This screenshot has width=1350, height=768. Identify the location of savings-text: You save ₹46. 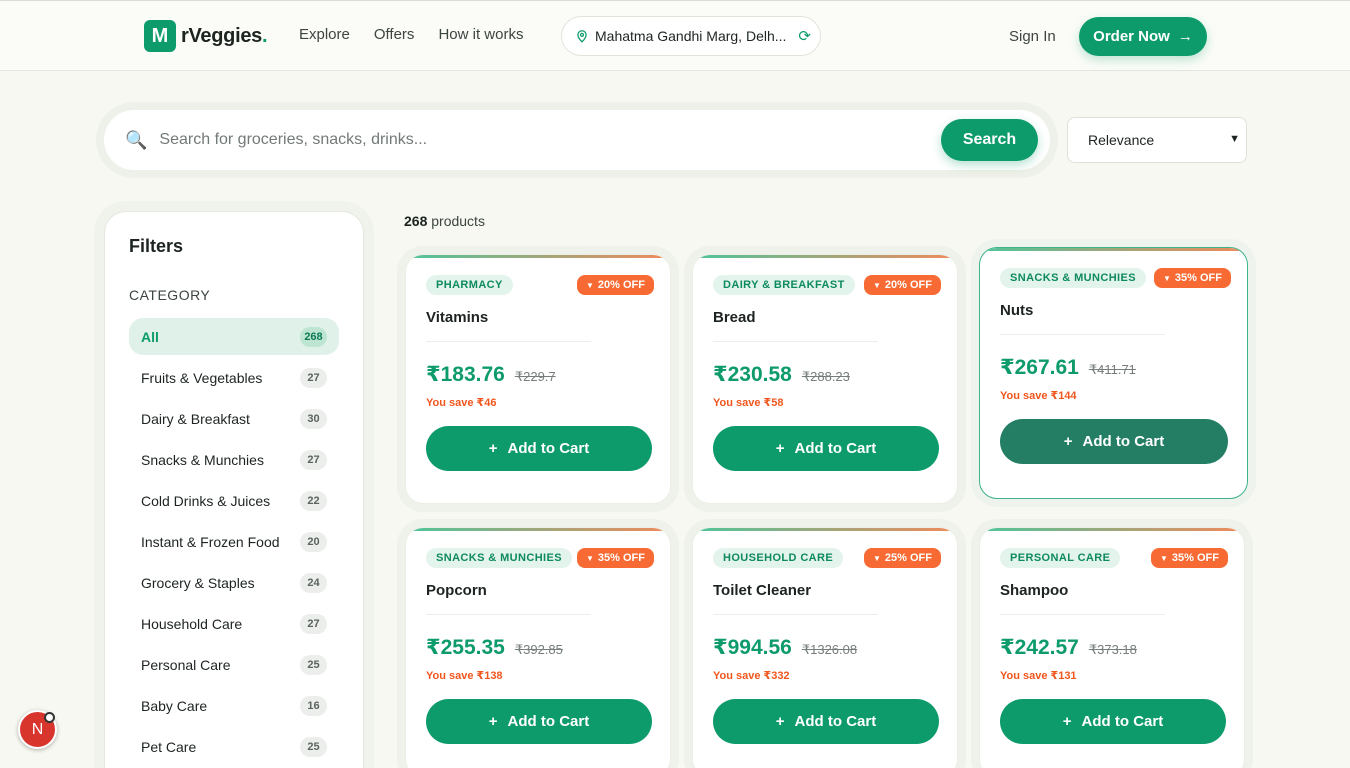
(461, 403).